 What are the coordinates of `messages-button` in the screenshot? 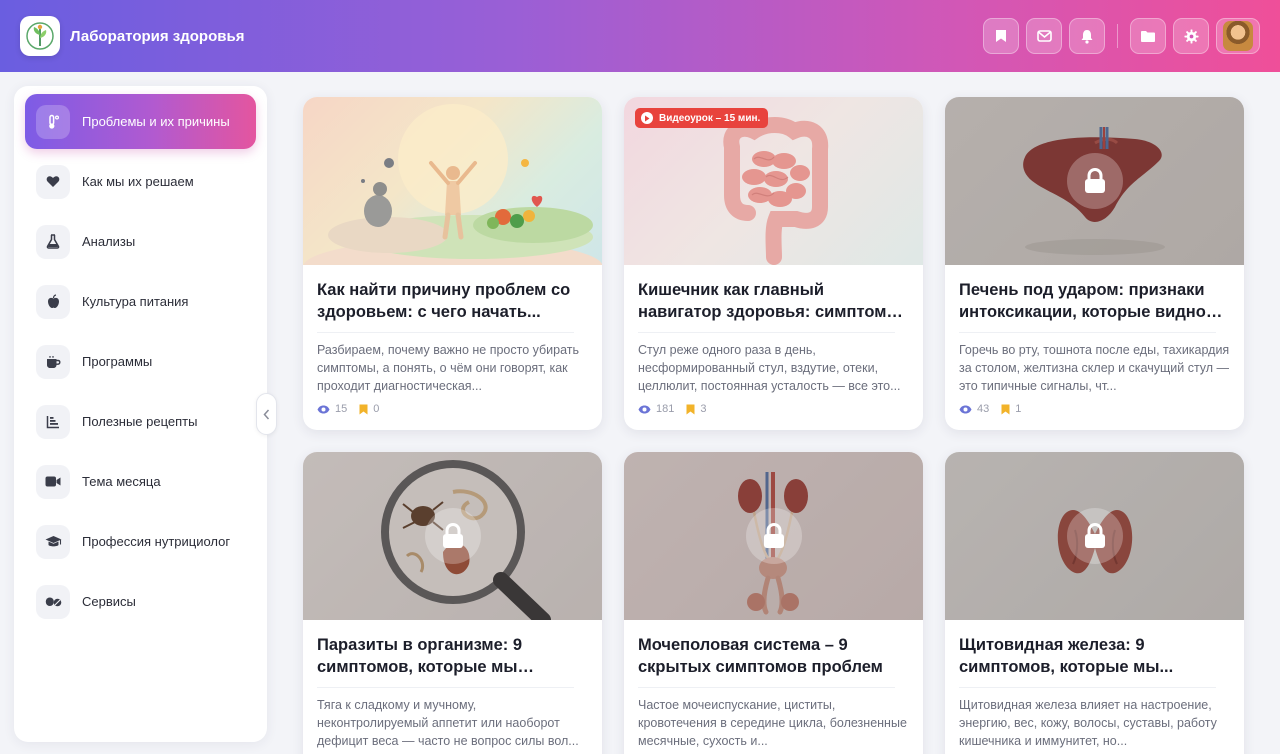 It's located at (1044, 36).